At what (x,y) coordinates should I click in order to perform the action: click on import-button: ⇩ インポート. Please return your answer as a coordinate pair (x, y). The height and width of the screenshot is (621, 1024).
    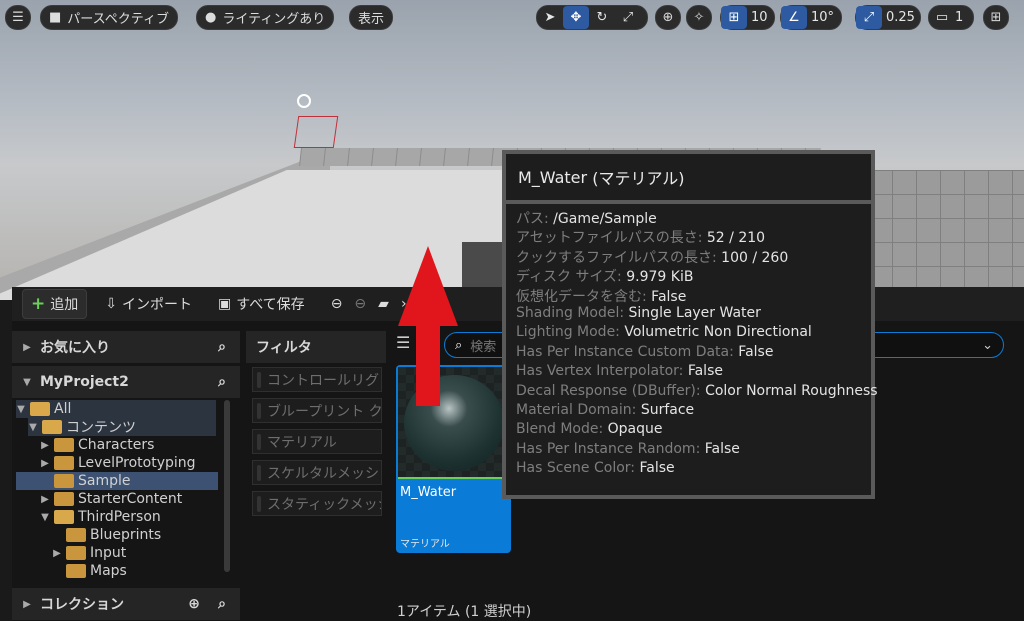
    Looking at the image, I should click on (148, 304).